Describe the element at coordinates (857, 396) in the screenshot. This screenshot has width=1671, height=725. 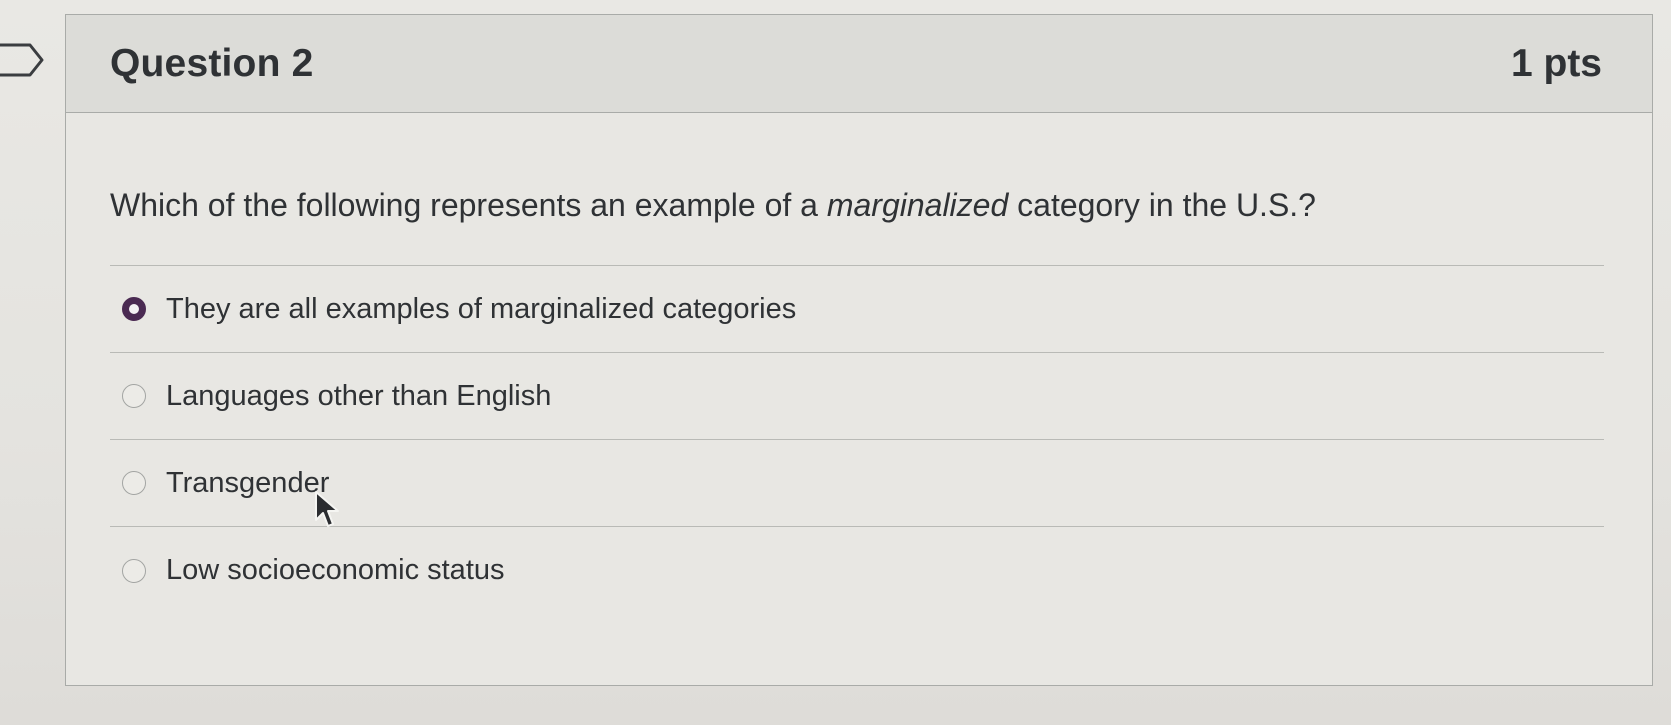
I see `answer-option: Languages other than English` at that location.